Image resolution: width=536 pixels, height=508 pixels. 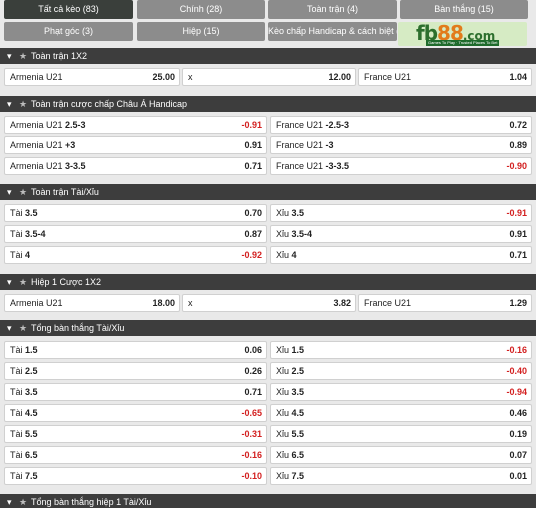 I want to click on selection-label: Tài 3.5, so click(x=24, y=392).